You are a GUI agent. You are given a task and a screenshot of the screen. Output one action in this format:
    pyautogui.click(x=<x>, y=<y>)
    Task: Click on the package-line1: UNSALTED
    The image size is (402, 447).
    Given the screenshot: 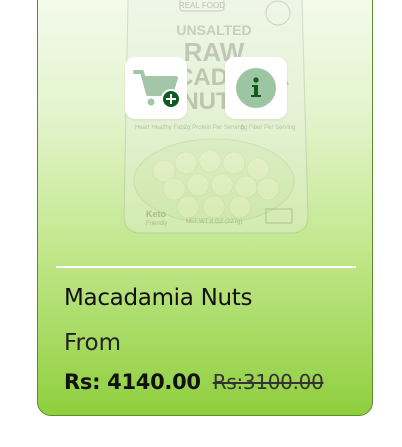 What is the action you would take?
    pyautogui.click(x=213, y=30)
    